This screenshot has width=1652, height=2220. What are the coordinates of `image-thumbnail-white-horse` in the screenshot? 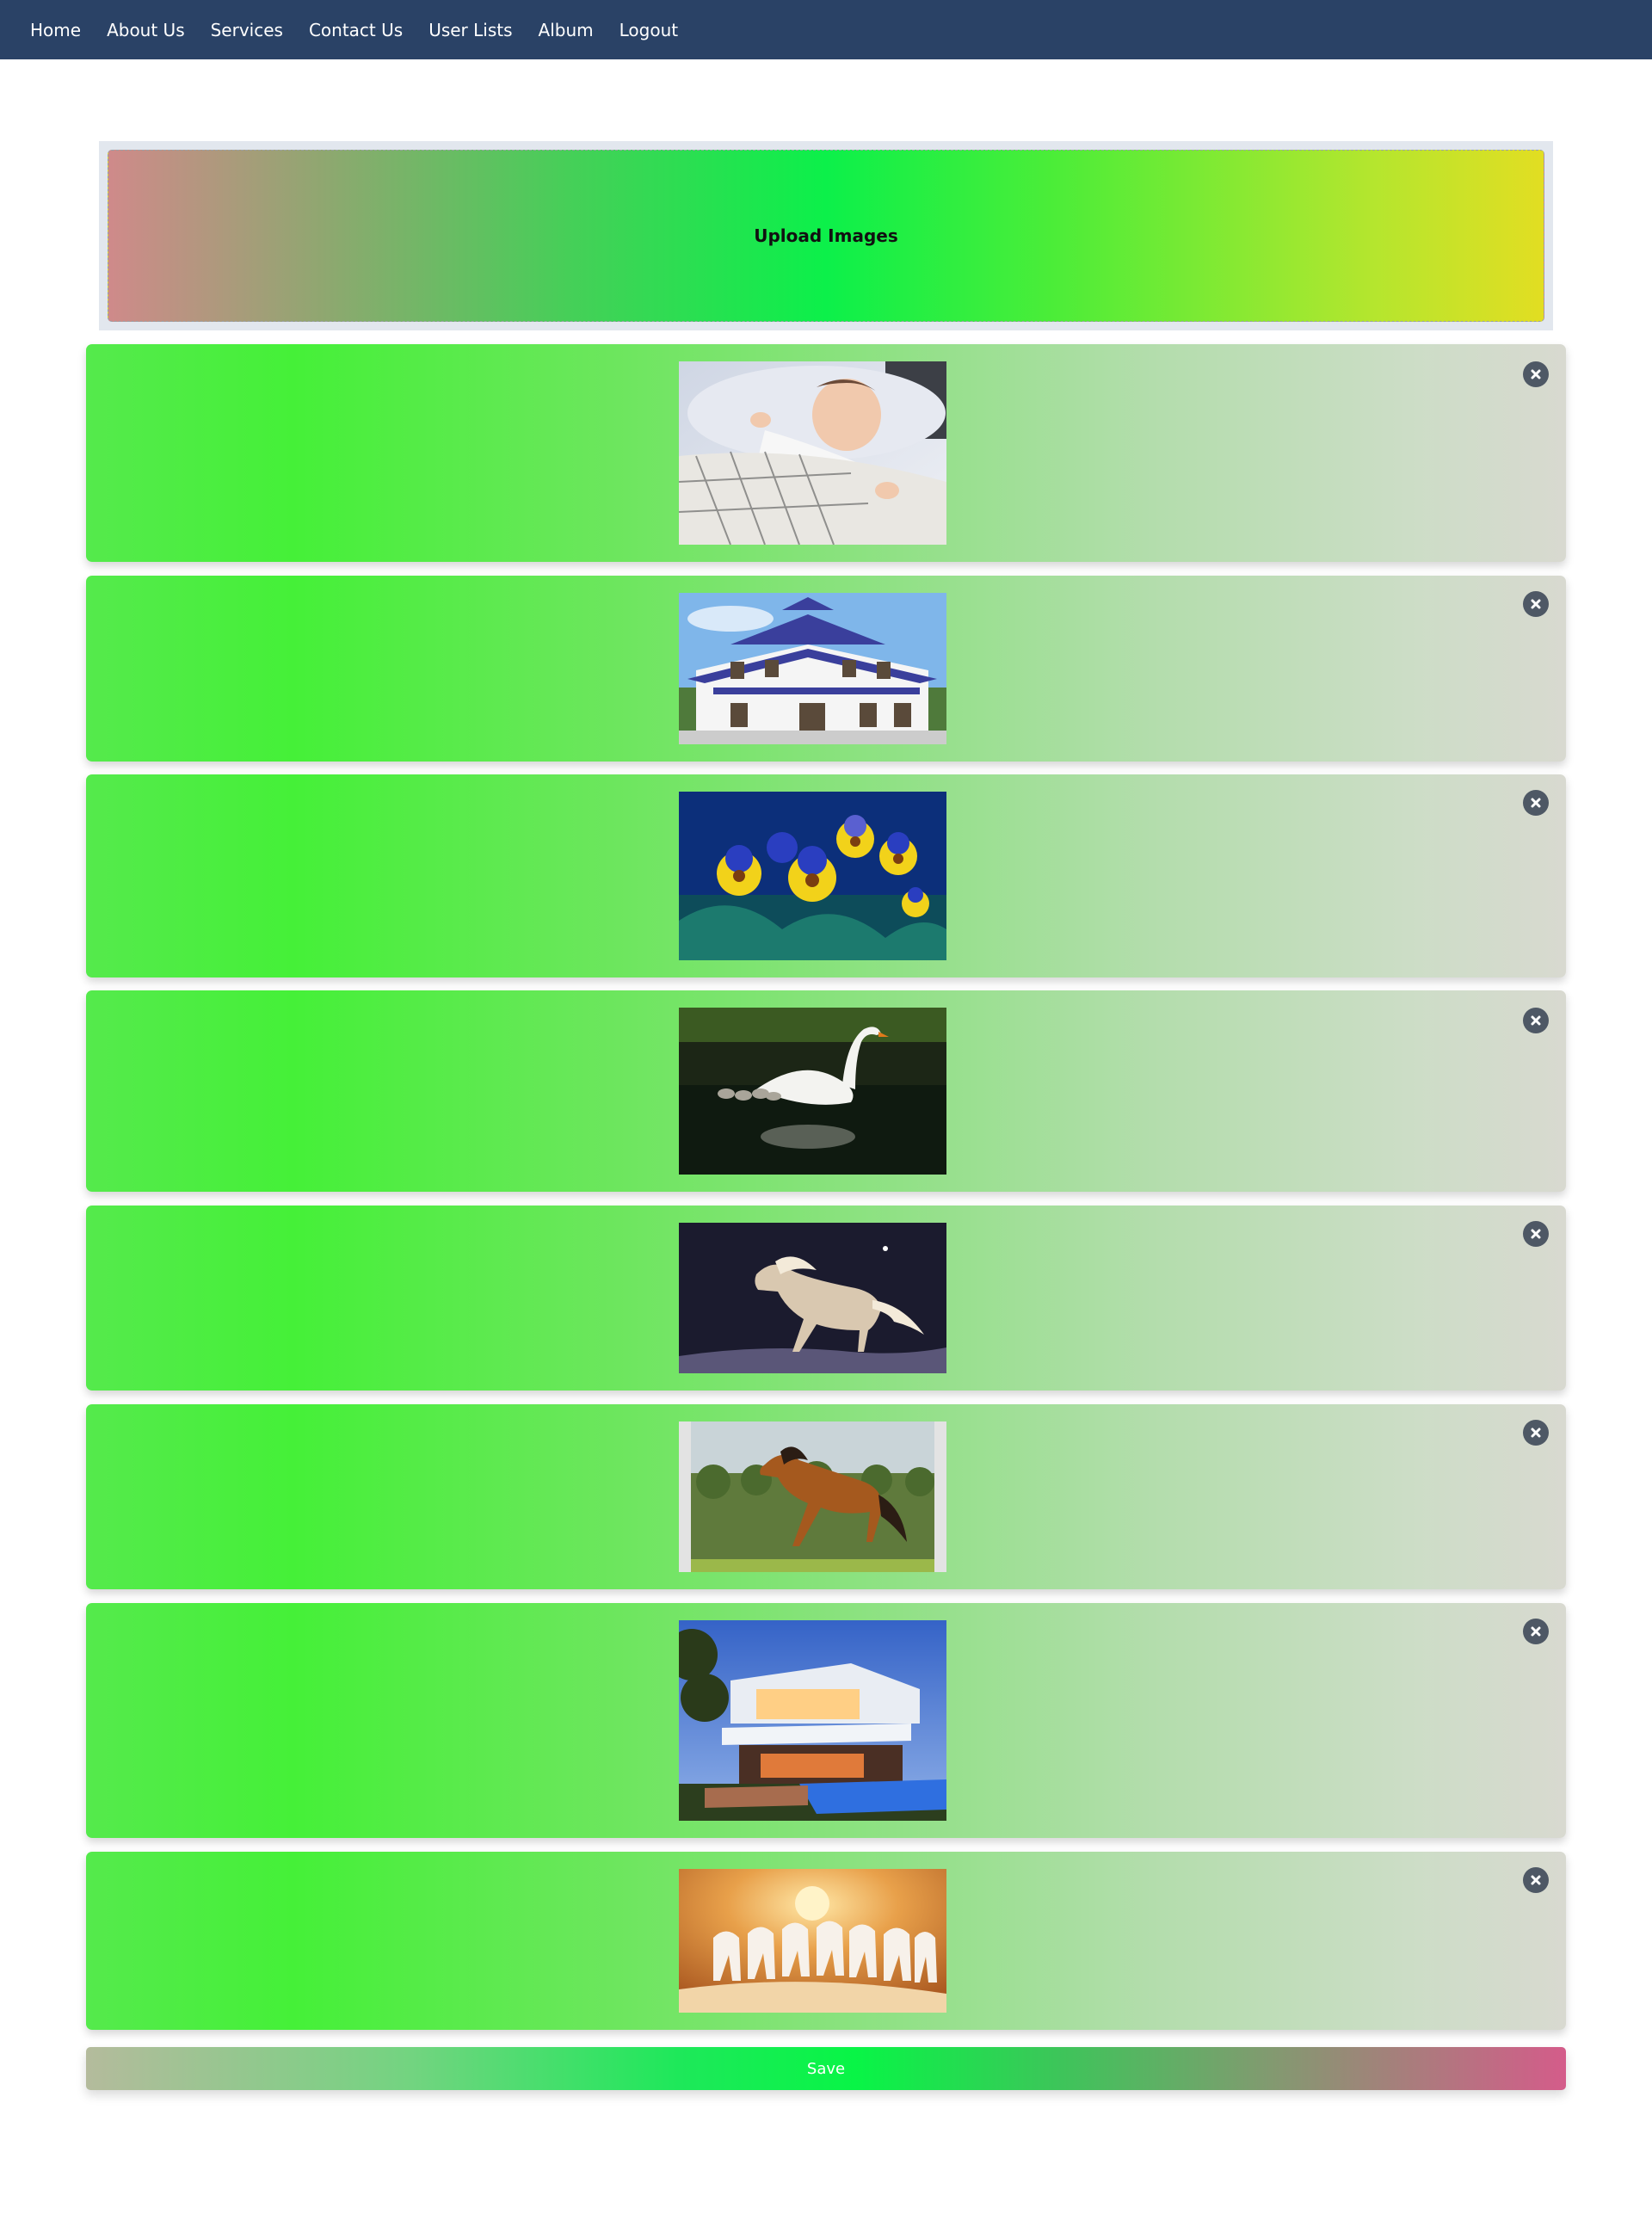 It's located at (812, 1298).